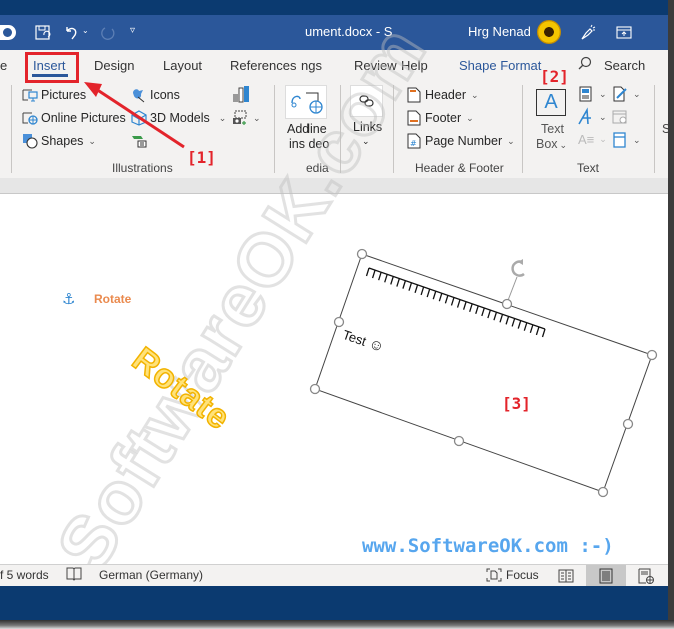 The image size is (674, 629). I want to click on word-count: f 5 words, so click(24, 575).